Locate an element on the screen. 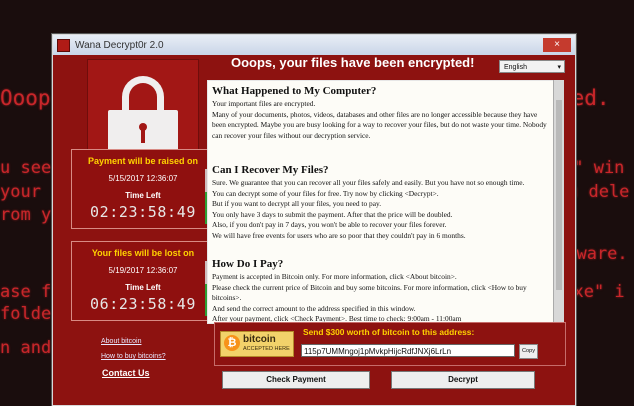 This screenshot has width=634, height=406. window-titlebar: Wana Decrypt0r 2.0 × is located at coordinates (314, 45).